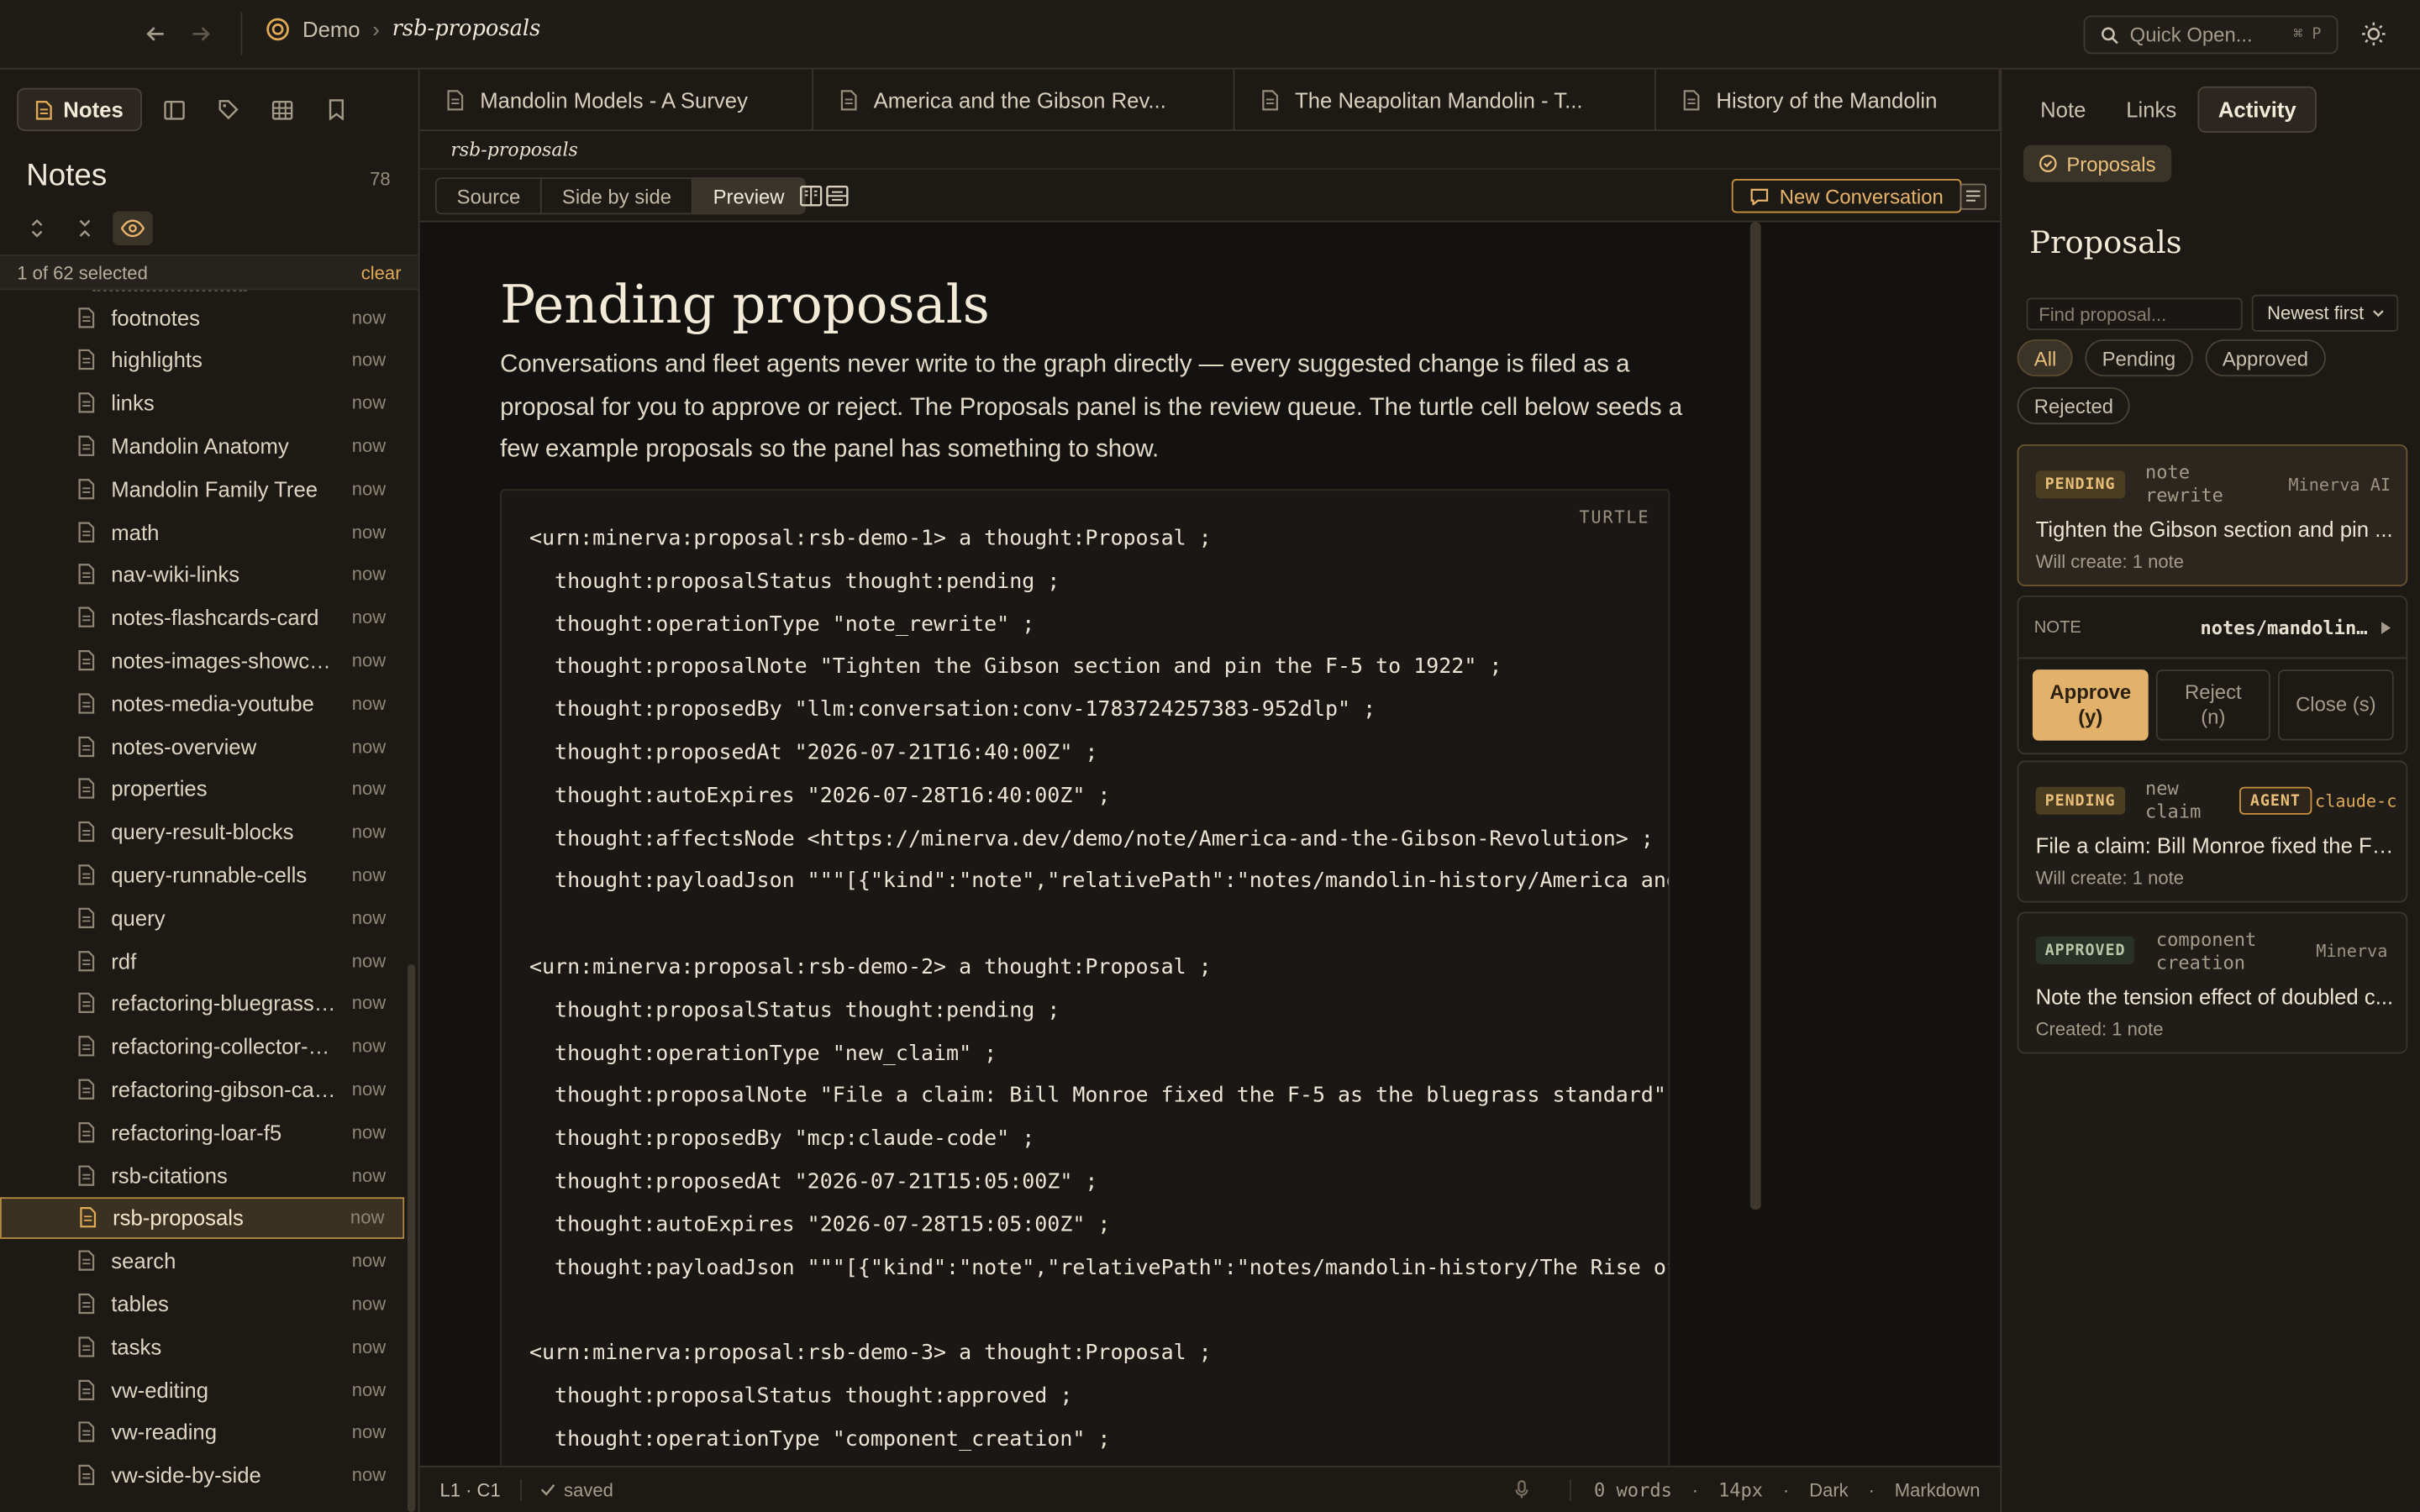 The height and width of the screenshot is (1512, 2420). Describe the element at coordinates (202, 1304) in the screenshot. I see `list-item: tables now` at that location.